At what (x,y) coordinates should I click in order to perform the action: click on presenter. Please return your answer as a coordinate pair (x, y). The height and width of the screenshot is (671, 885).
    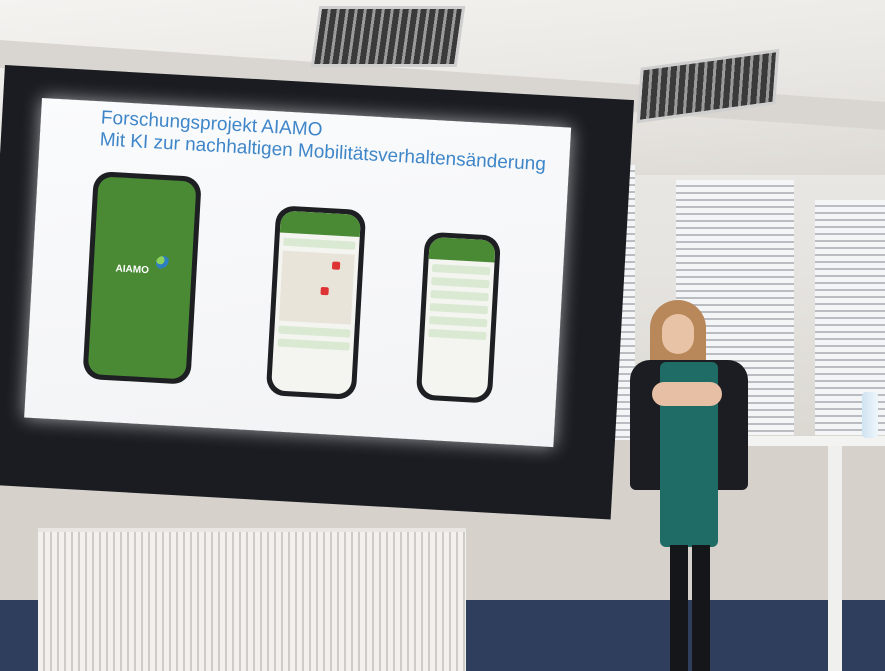
    Looking at the image, I should click on (689, 485).